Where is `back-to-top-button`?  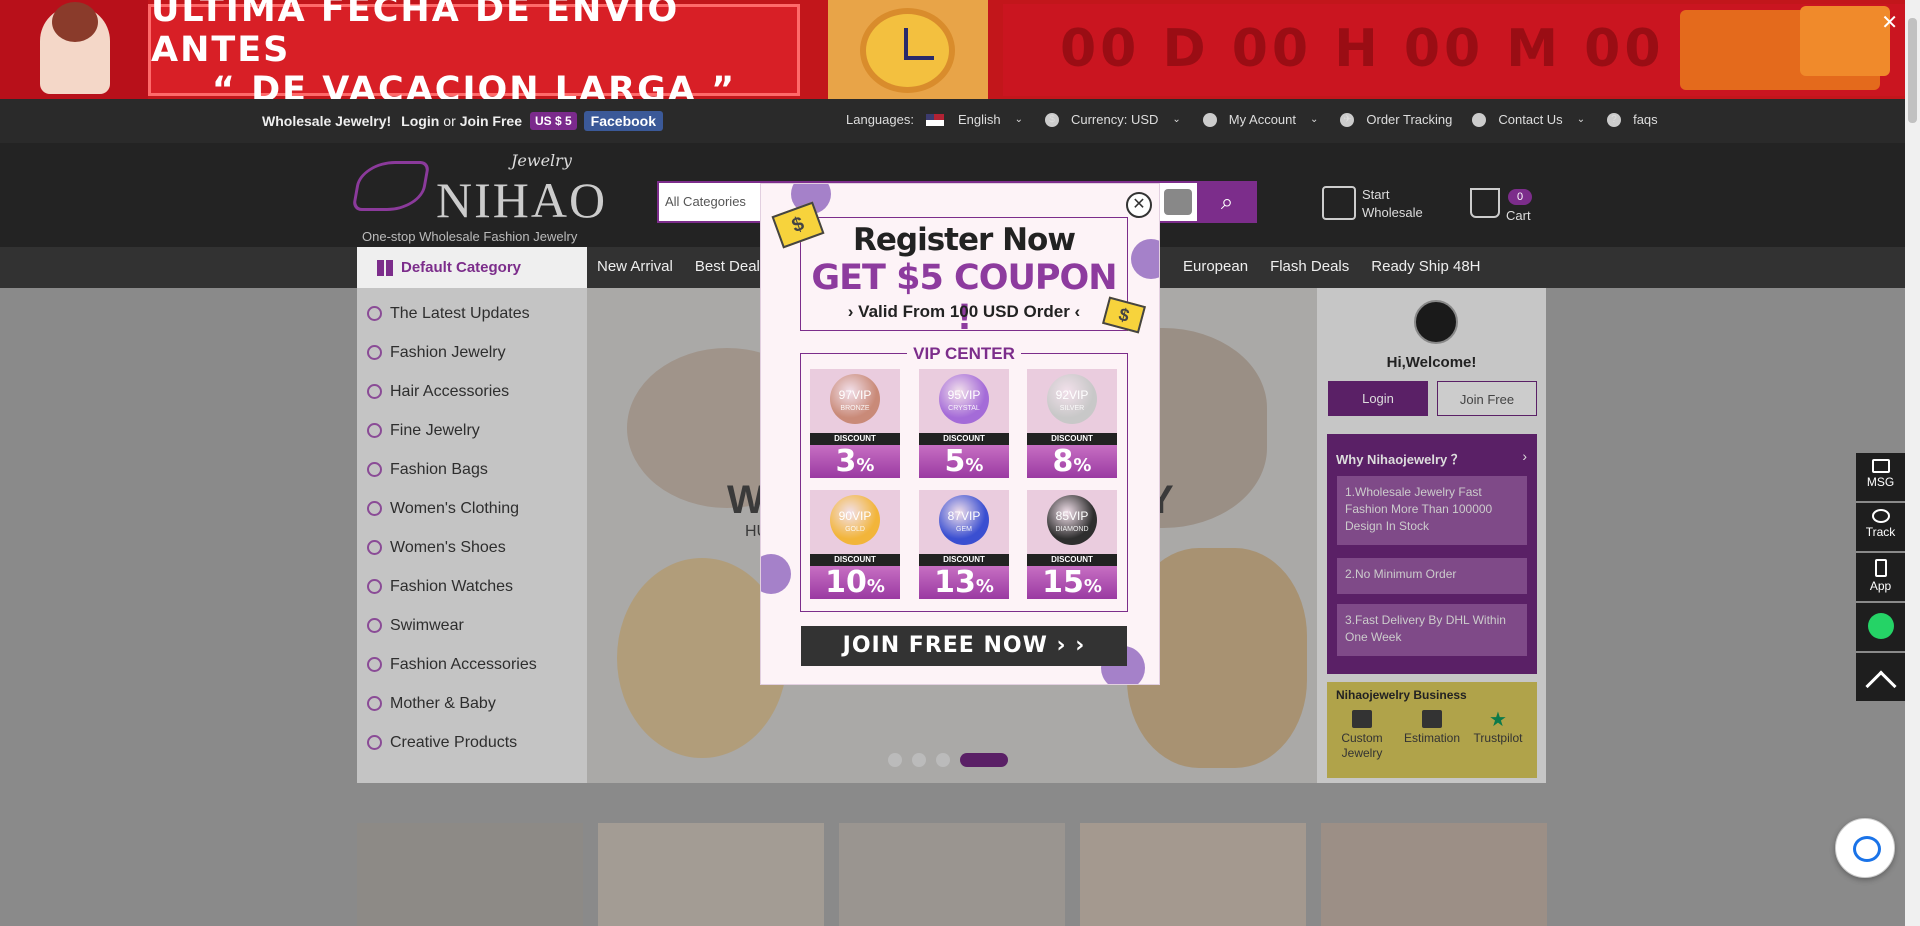
back-to-top-button is located at coordinates (1880, 677).